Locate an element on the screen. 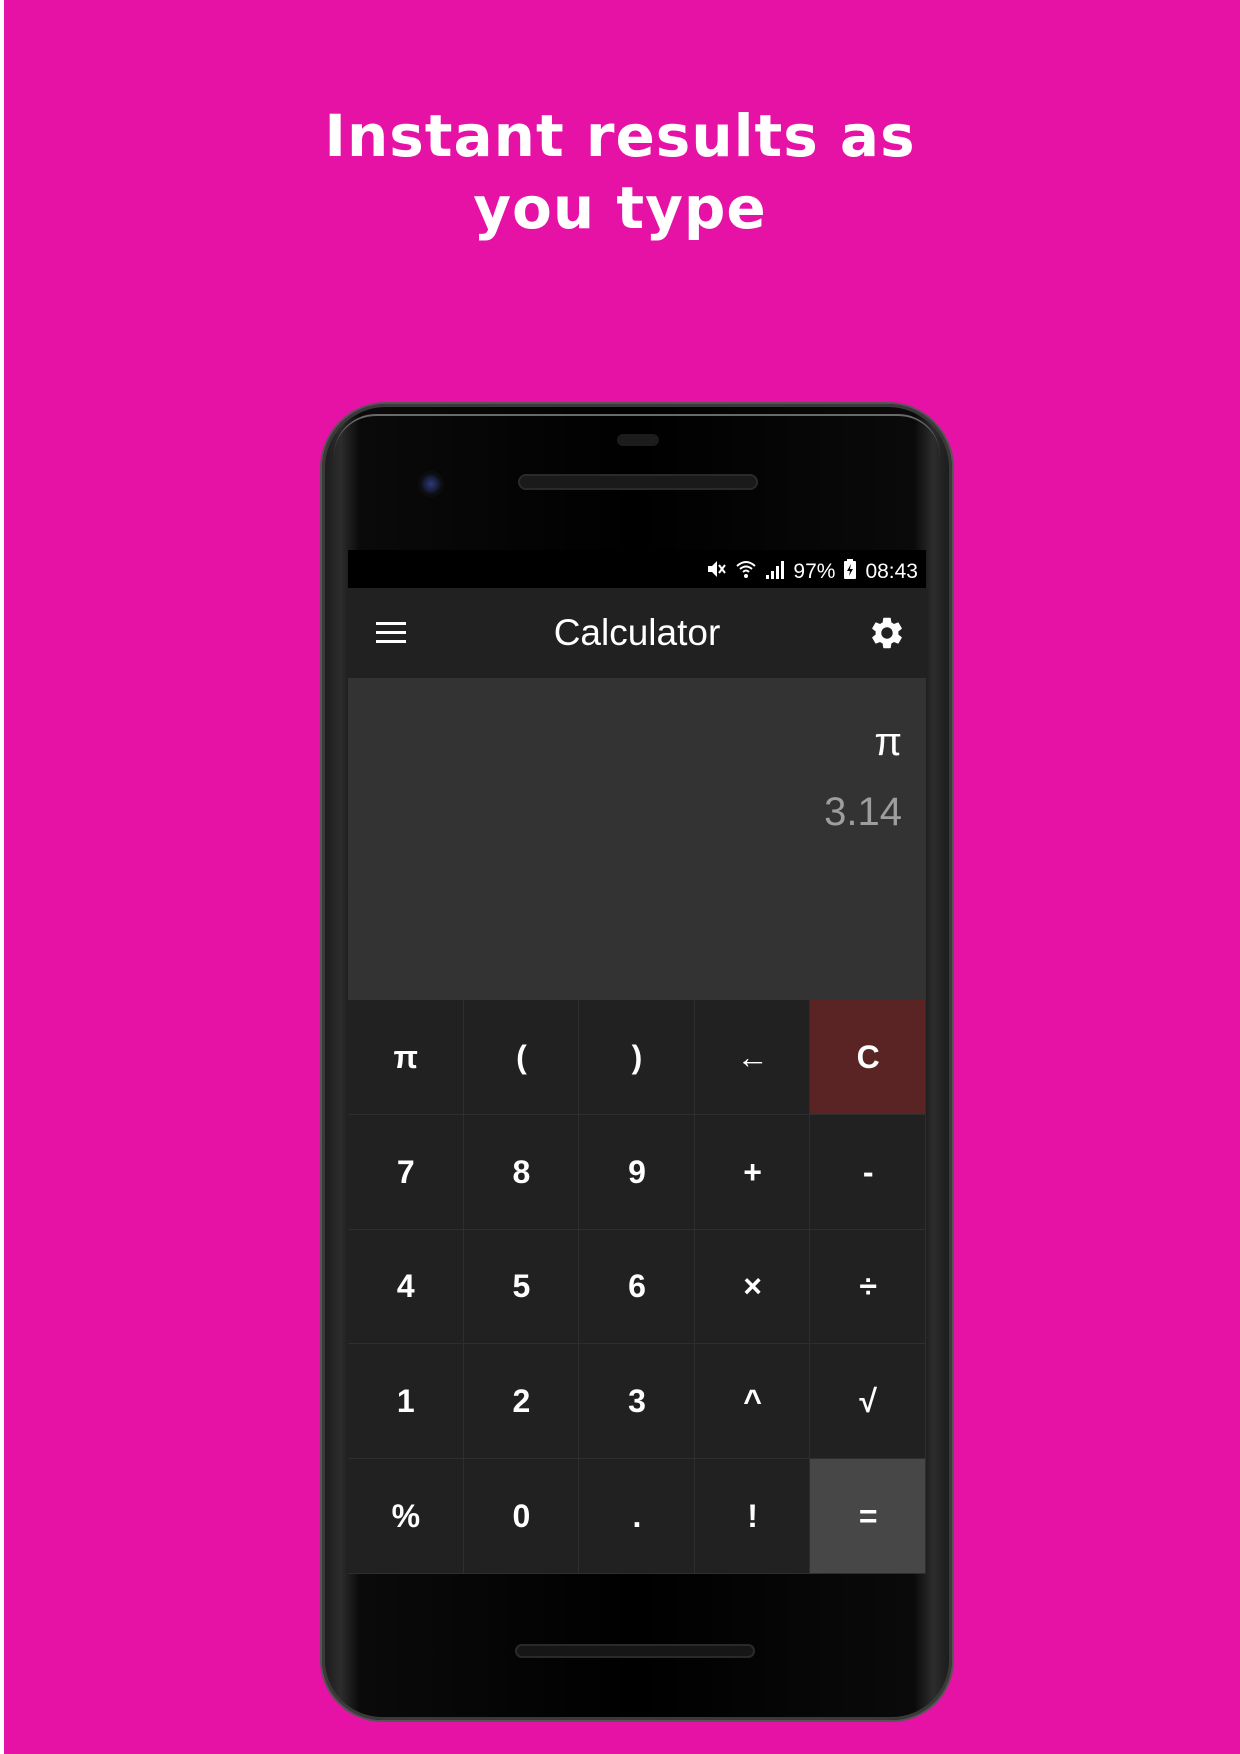 The width and height of the screenshot is (1240, 1754). app-toolbar: Calculator is located at coordinates (637, 633).